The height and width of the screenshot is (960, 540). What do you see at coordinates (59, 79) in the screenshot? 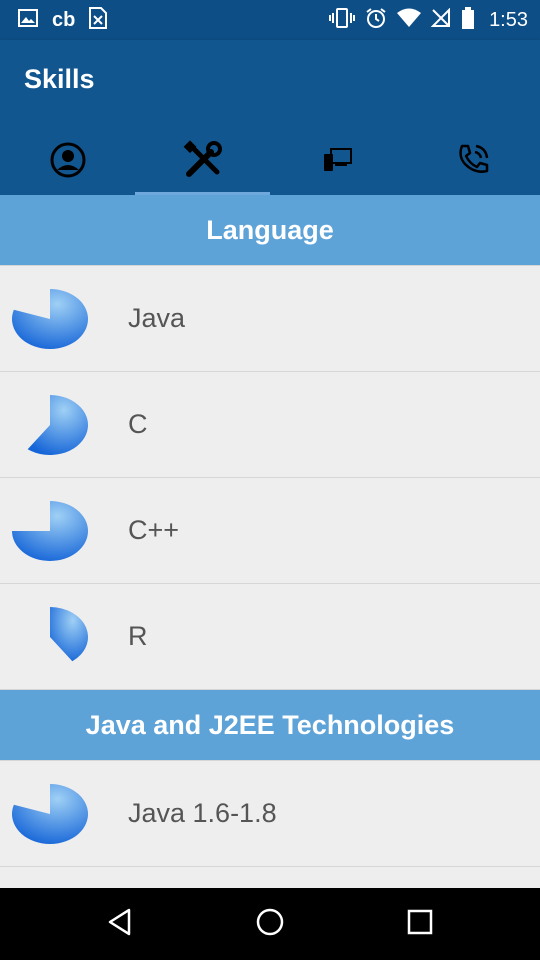
I see `page-title: Skills` at bounding box center [59, 79].